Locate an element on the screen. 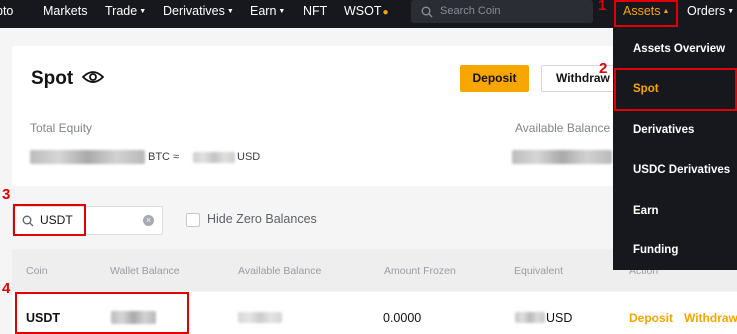 The width and height of the screenshot is (737, 334). col-amount-frozen: Amount Frozen is located at coordinates (420, 271).